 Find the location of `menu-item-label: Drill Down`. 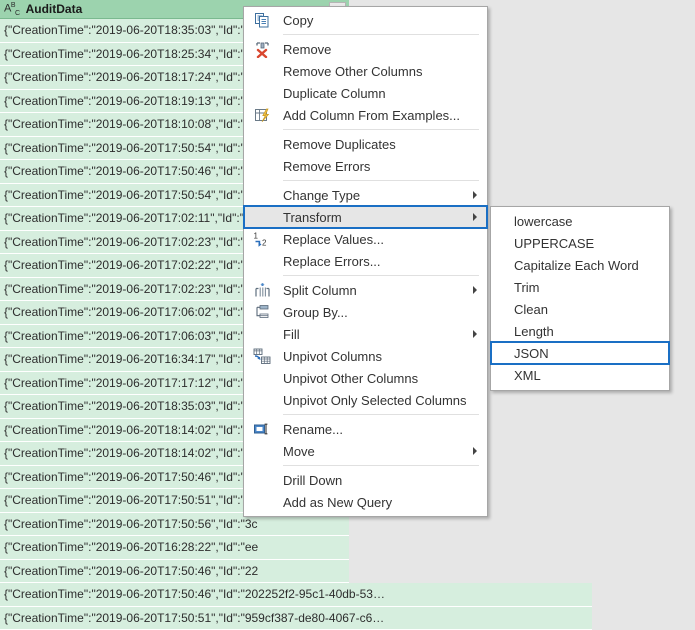

menu-item-label: Drill Down is located at coordinates (312, 480).